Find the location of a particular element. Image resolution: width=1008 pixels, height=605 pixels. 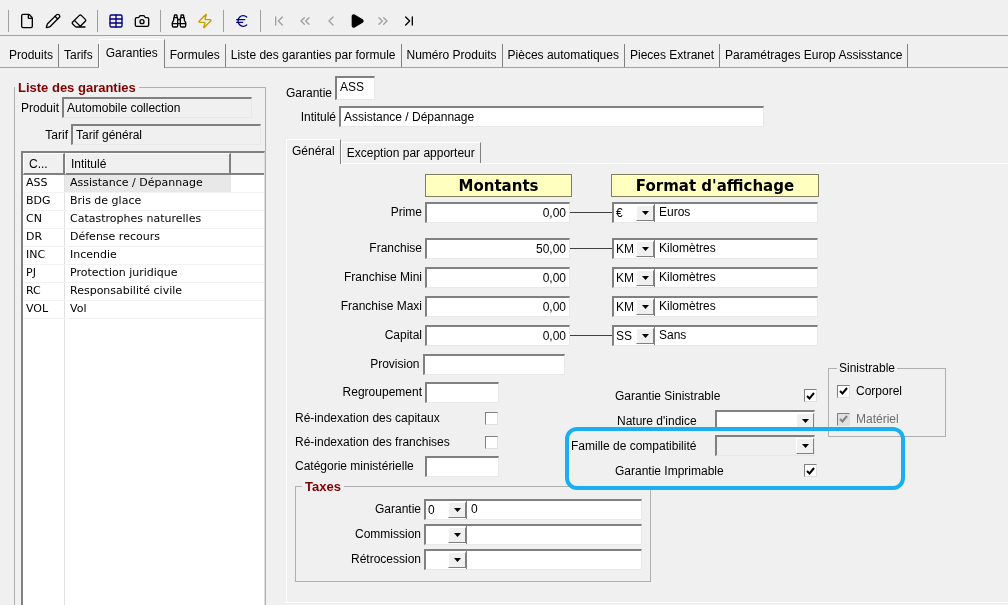

dropdown: SS Sans is located at coordinates (715, 335).